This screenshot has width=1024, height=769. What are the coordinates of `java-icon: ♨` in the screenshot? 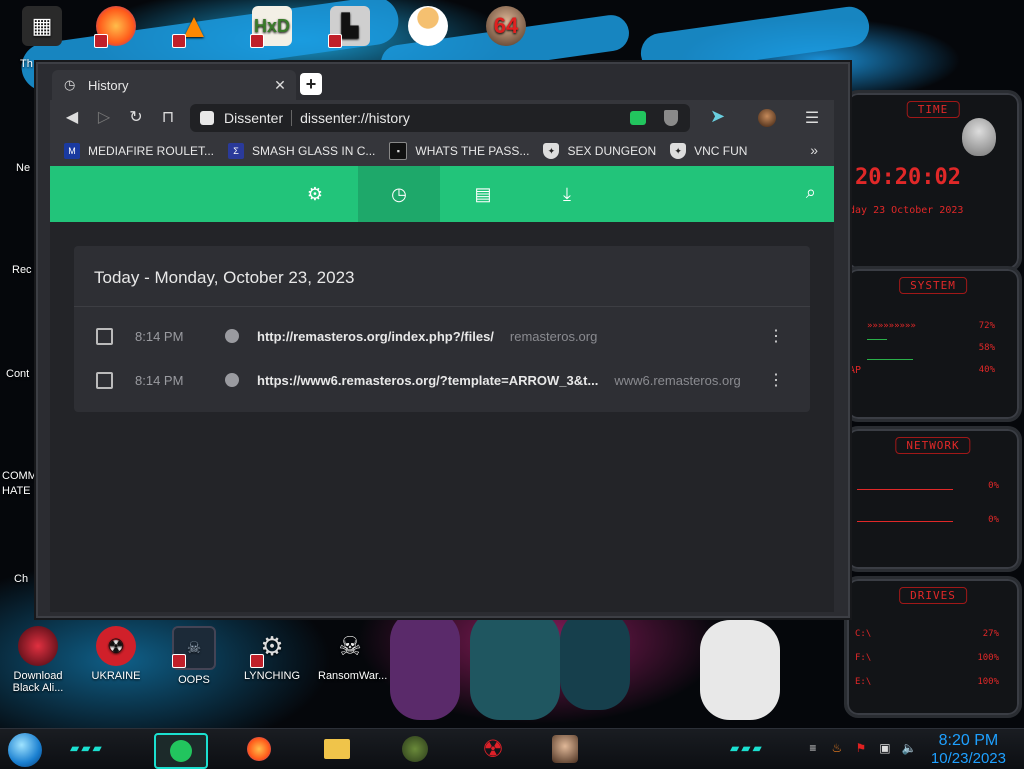 It's located at (837, 749).